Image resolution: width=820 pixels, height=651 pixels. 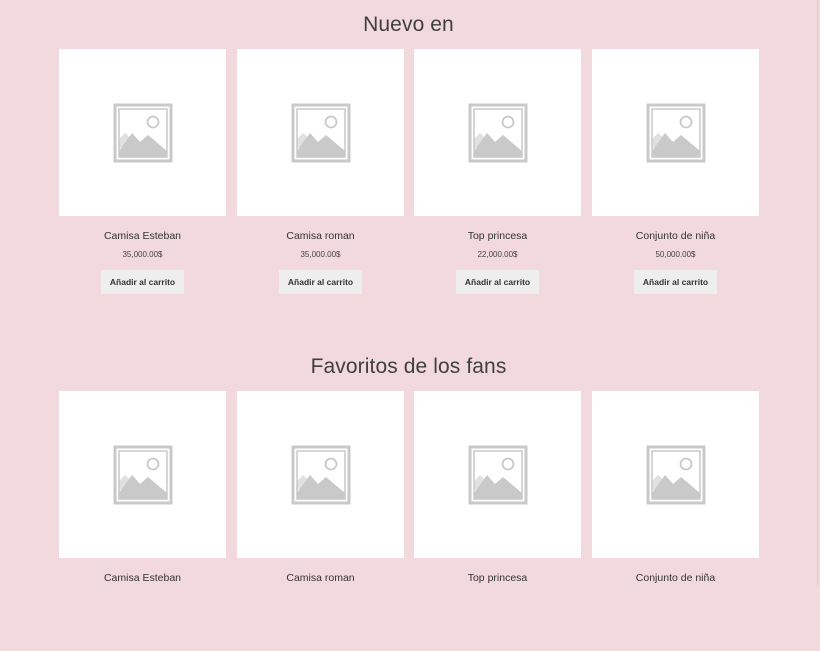 What do you see at coordinates (817, 292) in the screenshot?
I see `page-edge-divider` at bounding box center [817, 292].